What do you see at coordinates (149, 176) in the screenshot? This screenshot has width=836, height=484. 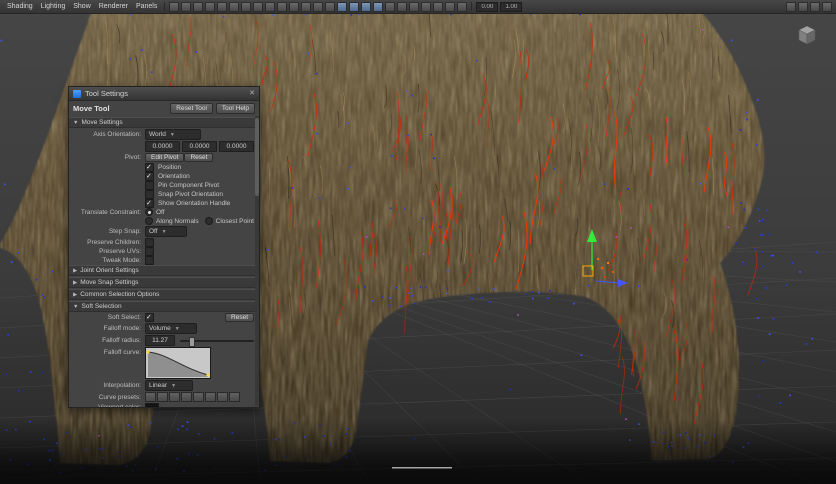 I see `orientation-checkbox` at bounding box center [149, 176].